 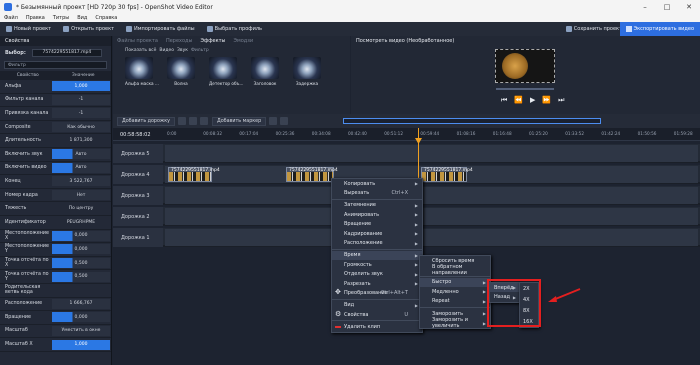 What do you see at coordinates (181, 121) in the screenshot?
I see `snapping-icon` at bounding box center [181, 121].